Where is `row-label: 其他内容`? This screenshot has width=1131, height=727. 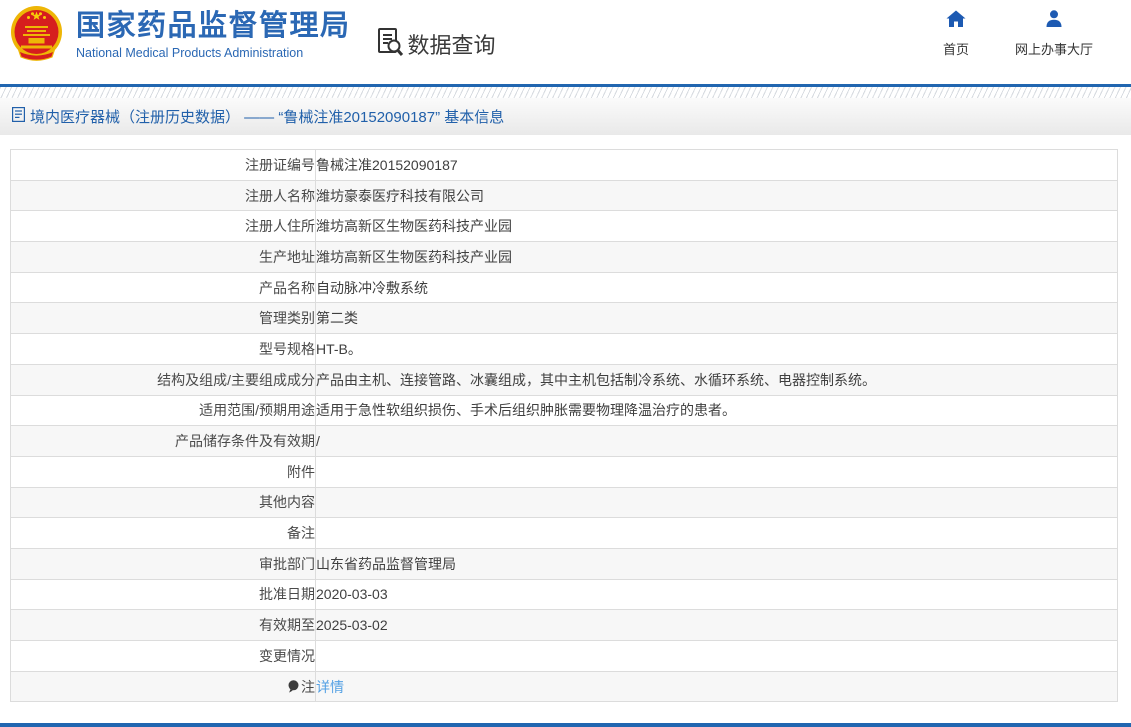
row-label: 其他内容 is located at coordinates (163, 502).